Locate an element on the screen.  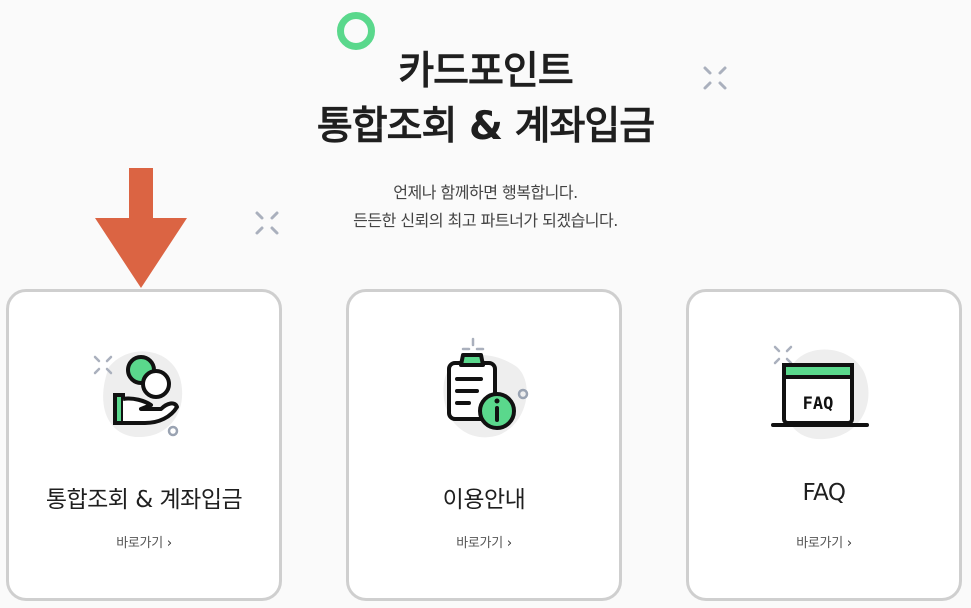
card-title: FAQ is located at coordinates (824, 493).